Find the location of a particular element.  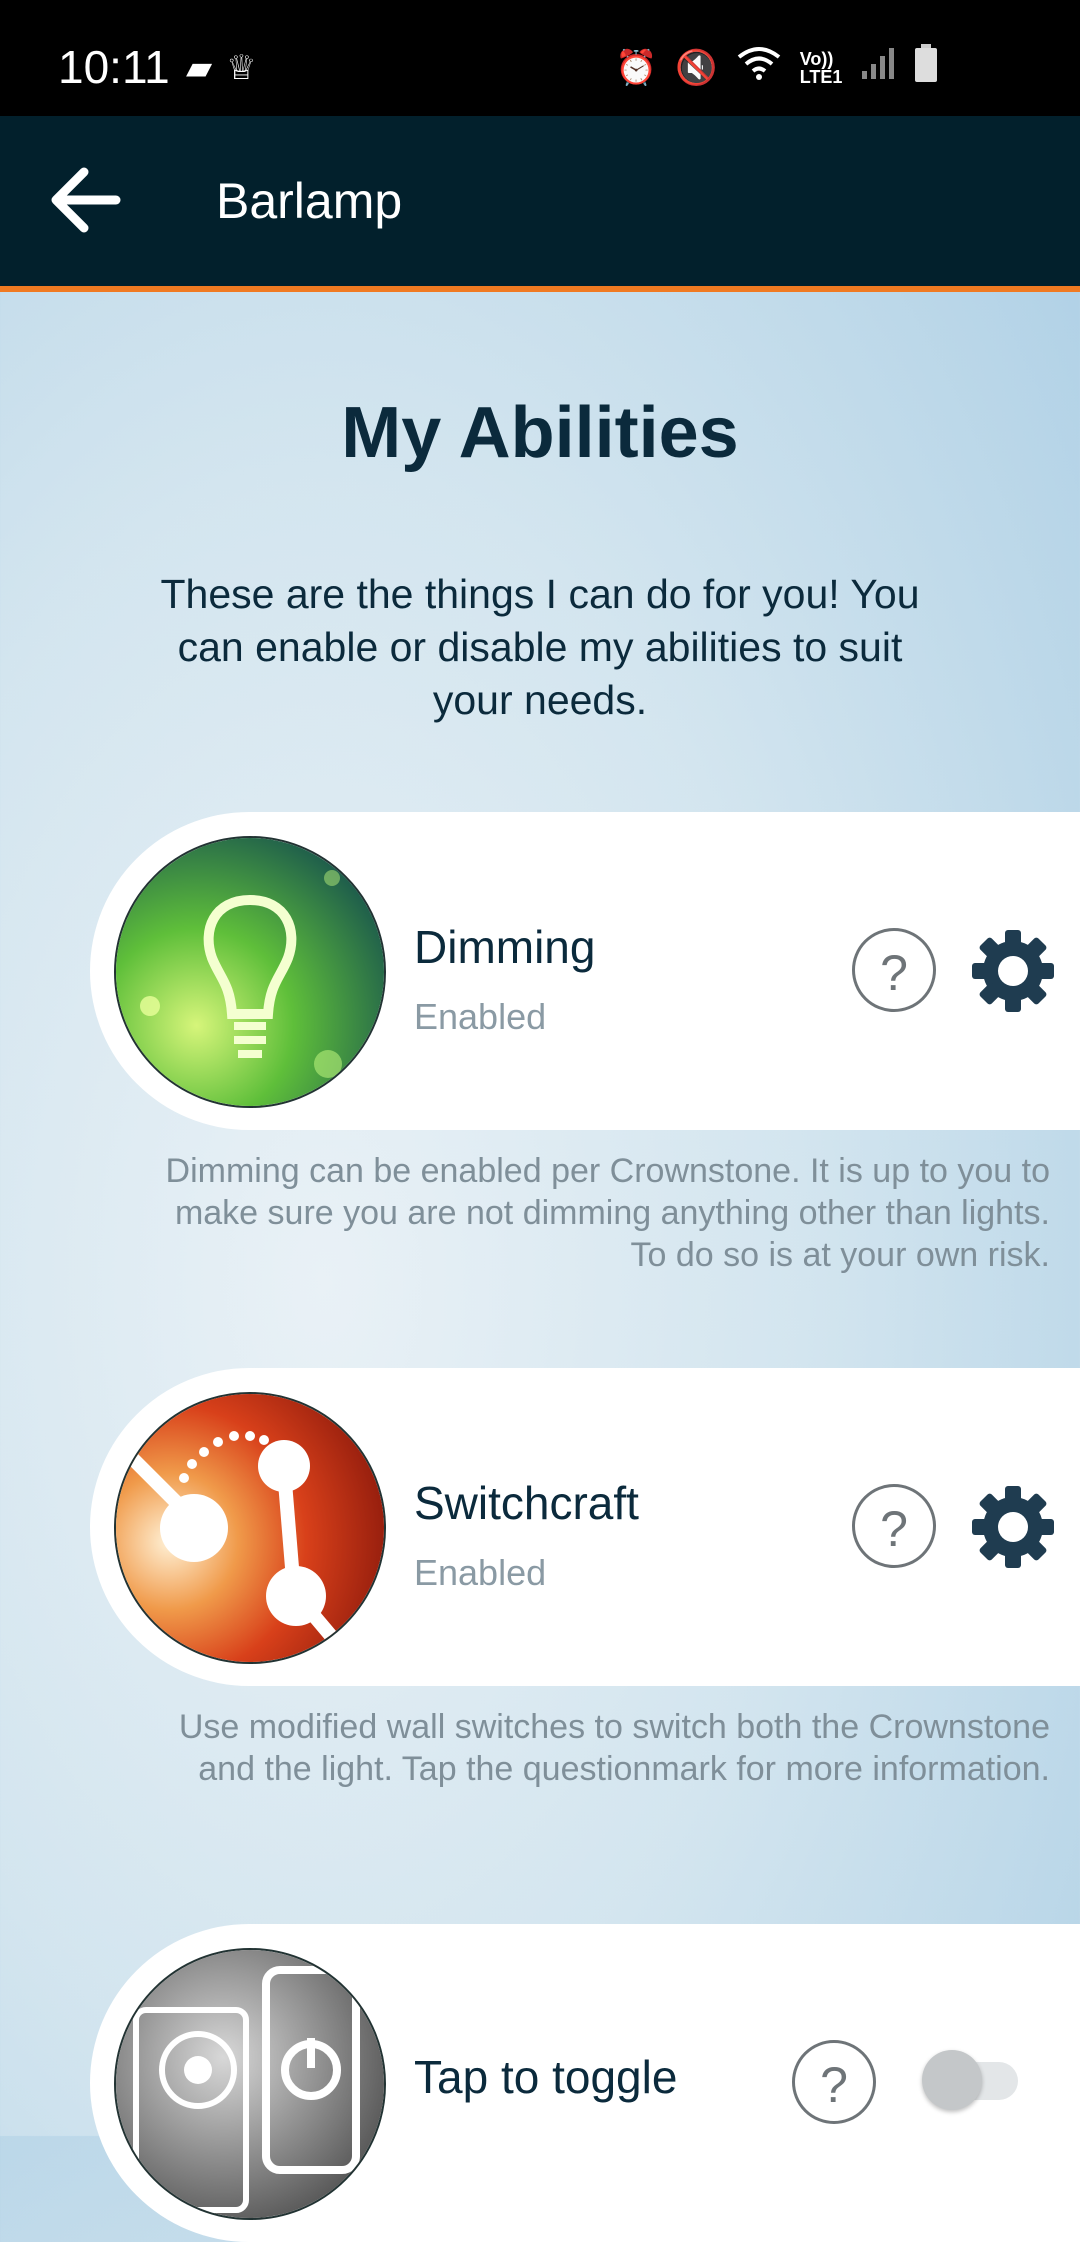

toggle-knob is located at coordinates (952, 2080).